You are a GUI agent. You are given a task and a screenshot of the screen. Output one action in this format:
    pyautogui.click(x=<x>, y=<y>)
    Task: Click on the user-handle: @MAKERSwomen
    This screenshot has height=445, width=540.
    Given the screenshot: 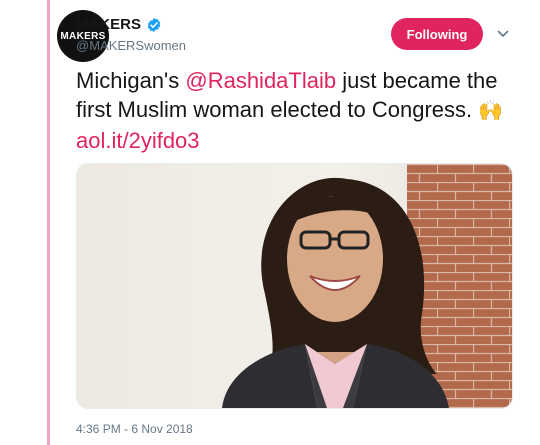 What is the action you would take?
    pyautogui.click(x=131, y=45)
    